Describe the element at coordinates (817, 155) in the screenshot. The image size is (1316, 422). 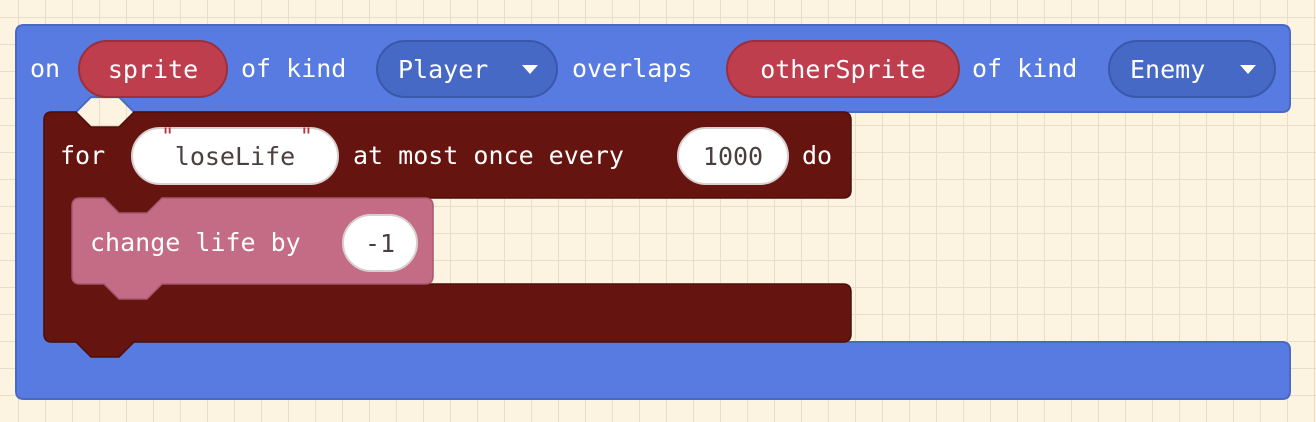
I see `do-label: do` at that location.